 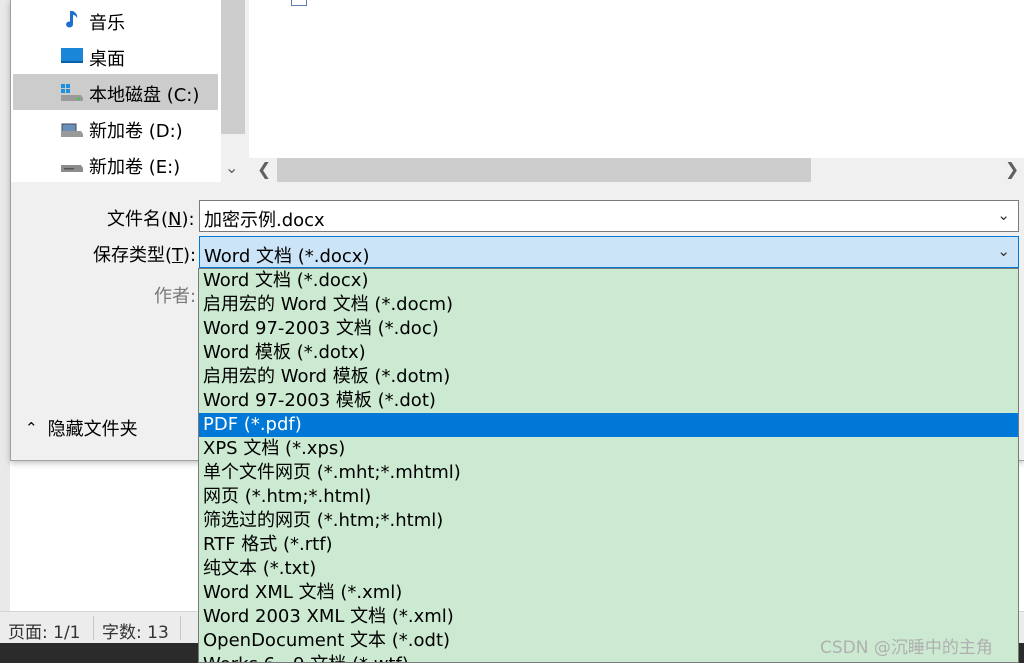 I want to click on music-note-icon, so click(x=72, y=19).